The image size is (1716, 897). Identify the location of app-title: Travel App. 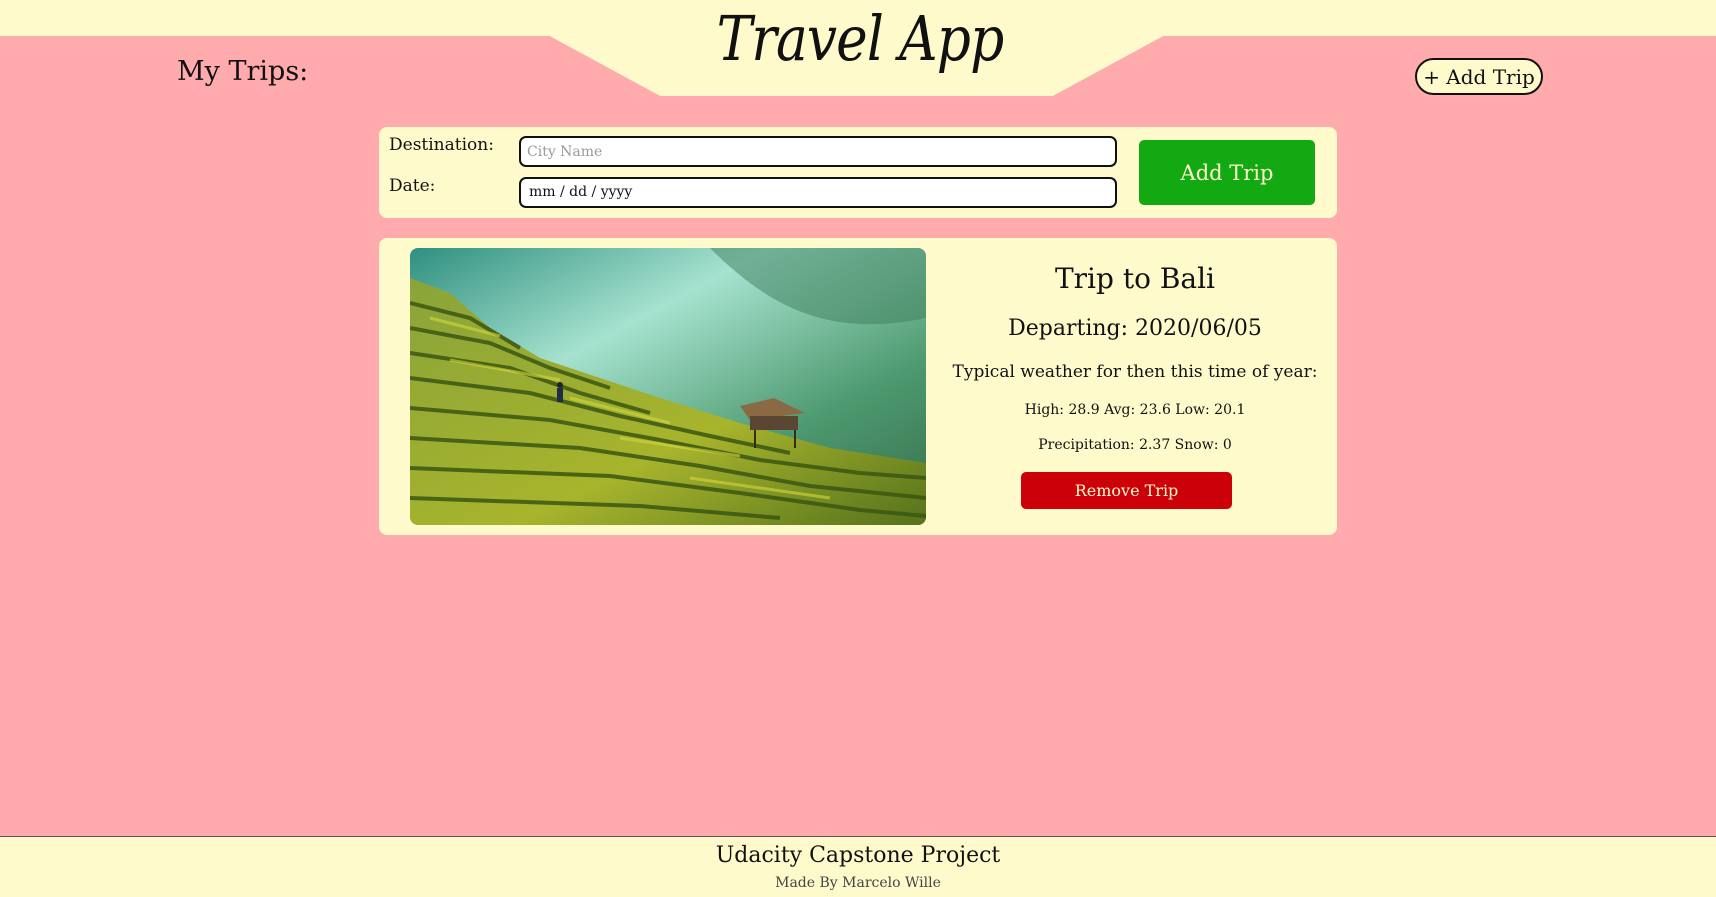
(860, 38).